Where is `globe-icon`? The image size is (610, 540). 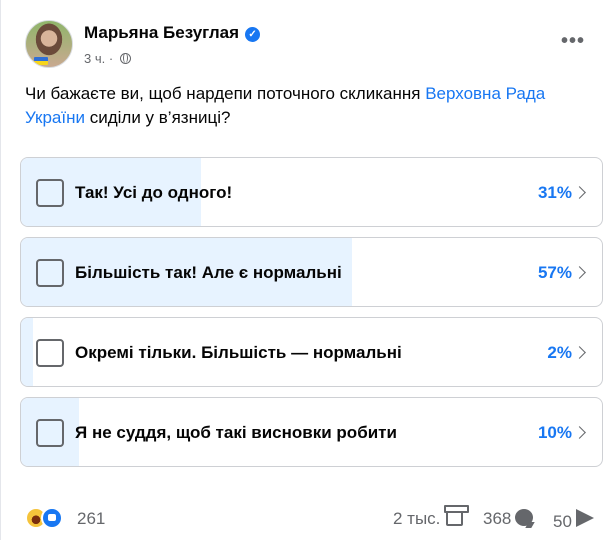
globe-icon is located at coordinates (125, 58).